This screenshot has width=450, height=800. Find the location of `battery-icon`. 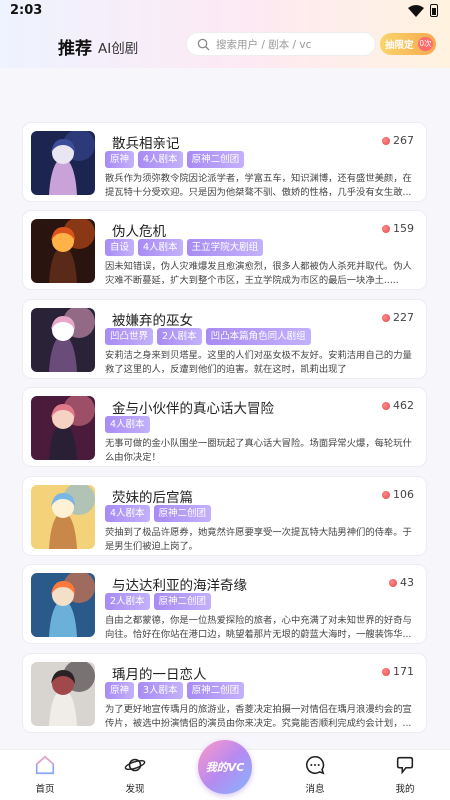

battery-icon is located at coordinates (434, 10).